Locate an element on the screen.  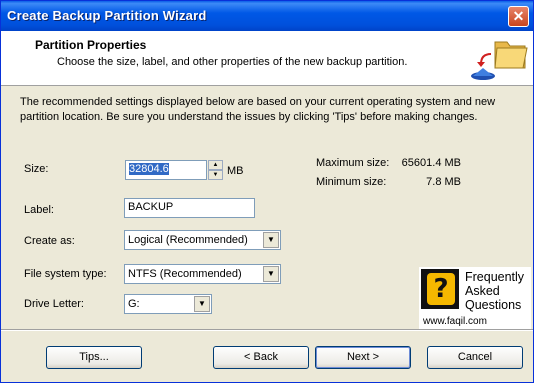
back-button: < Back is located at coordinates (261, 357).